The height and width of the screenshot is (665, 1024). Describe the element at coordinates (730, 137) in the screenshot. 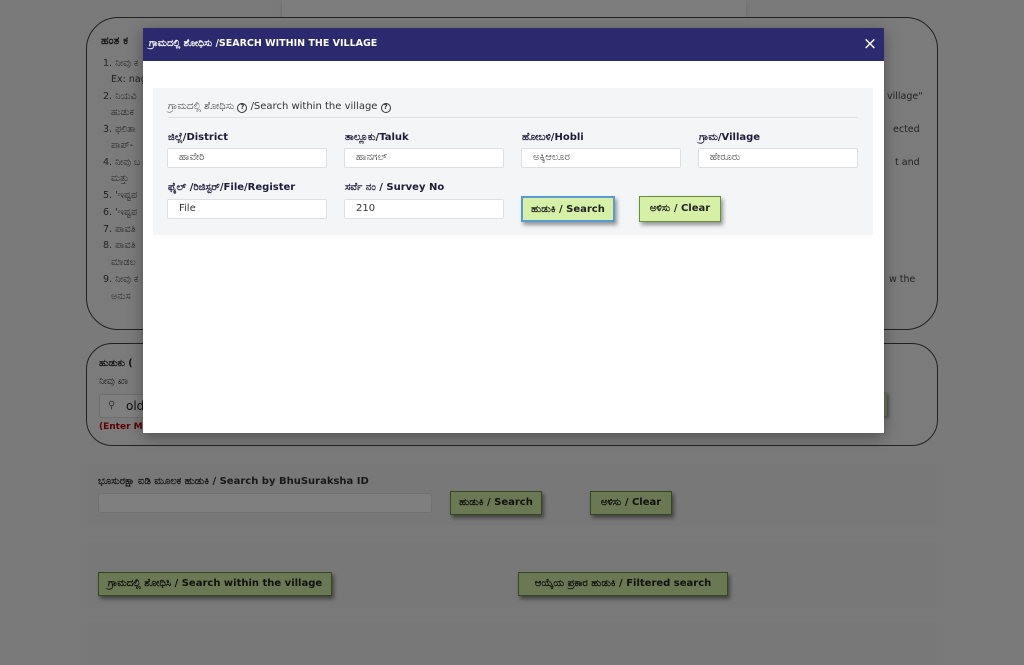

I see `village-label: ಗ್ರಾಮ/Village` at that location.